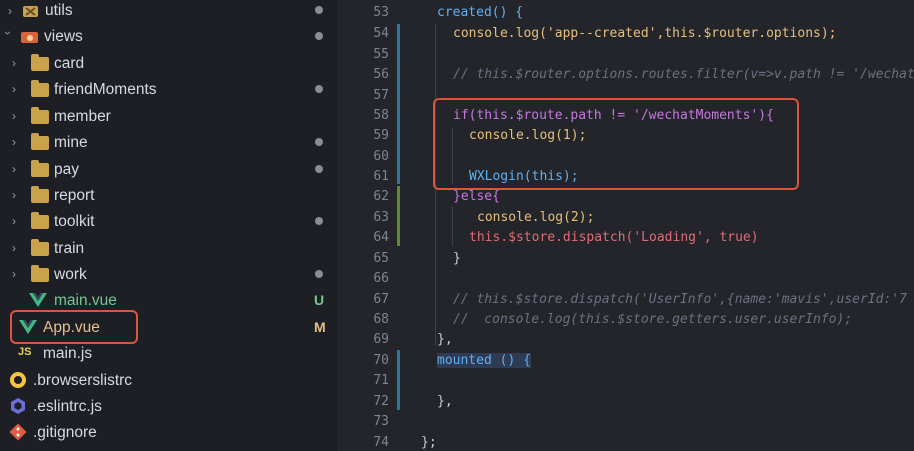  Describe the element at coordinates (63, 36) in the screenshot. I see `tree-item-label: views` at that location.